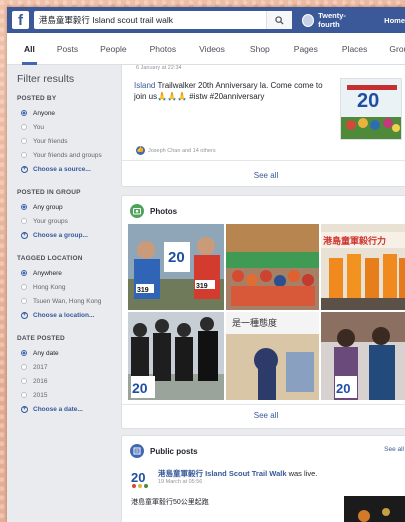 The image size is (405, 522). Describe the element at coordinates (263, 175) in the screenshot. I see `see-all-posts-link: See all` at that location.